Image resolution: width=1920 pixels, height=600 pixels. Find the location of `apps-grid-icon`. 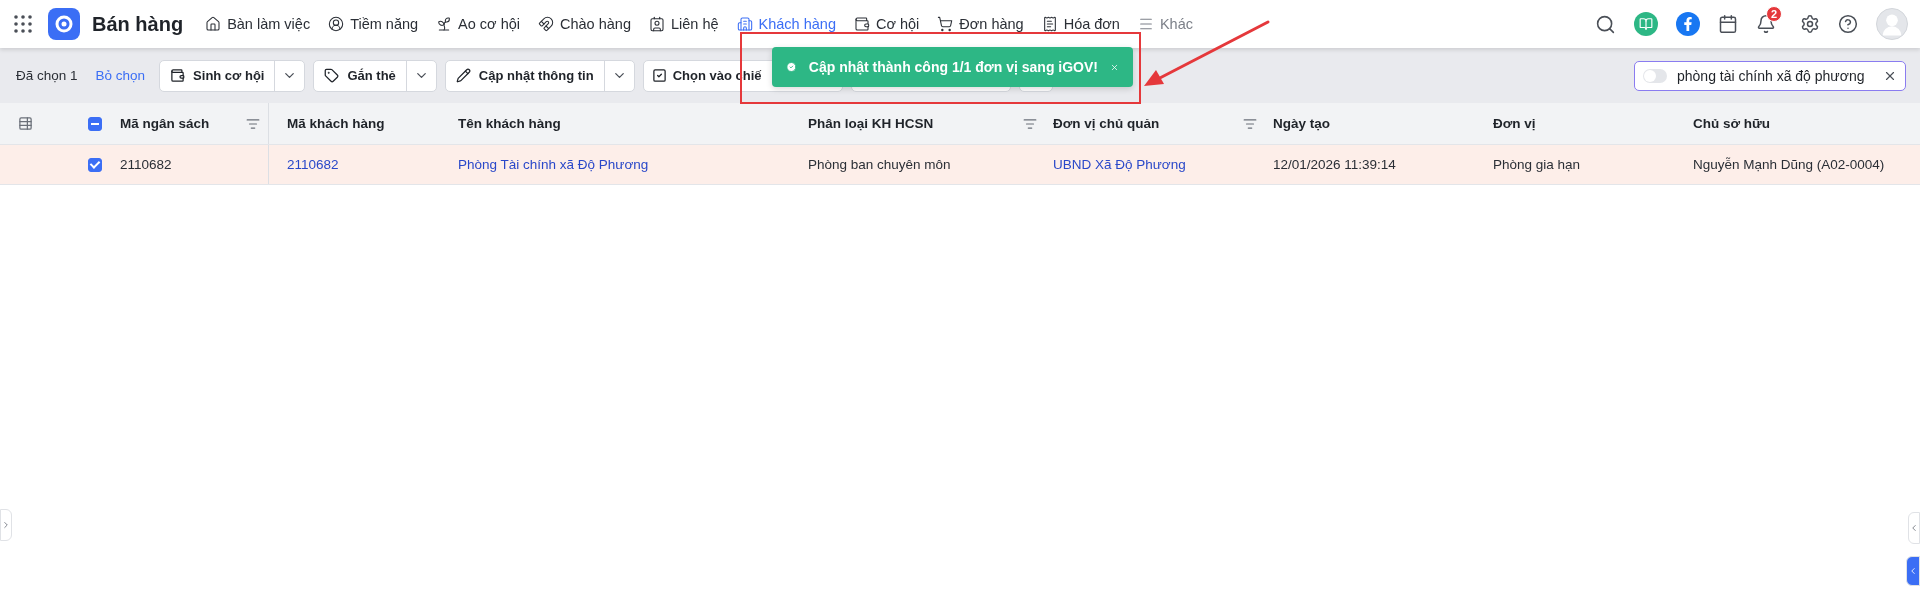

apps-grid-icon is located at coordinates (23, 24).